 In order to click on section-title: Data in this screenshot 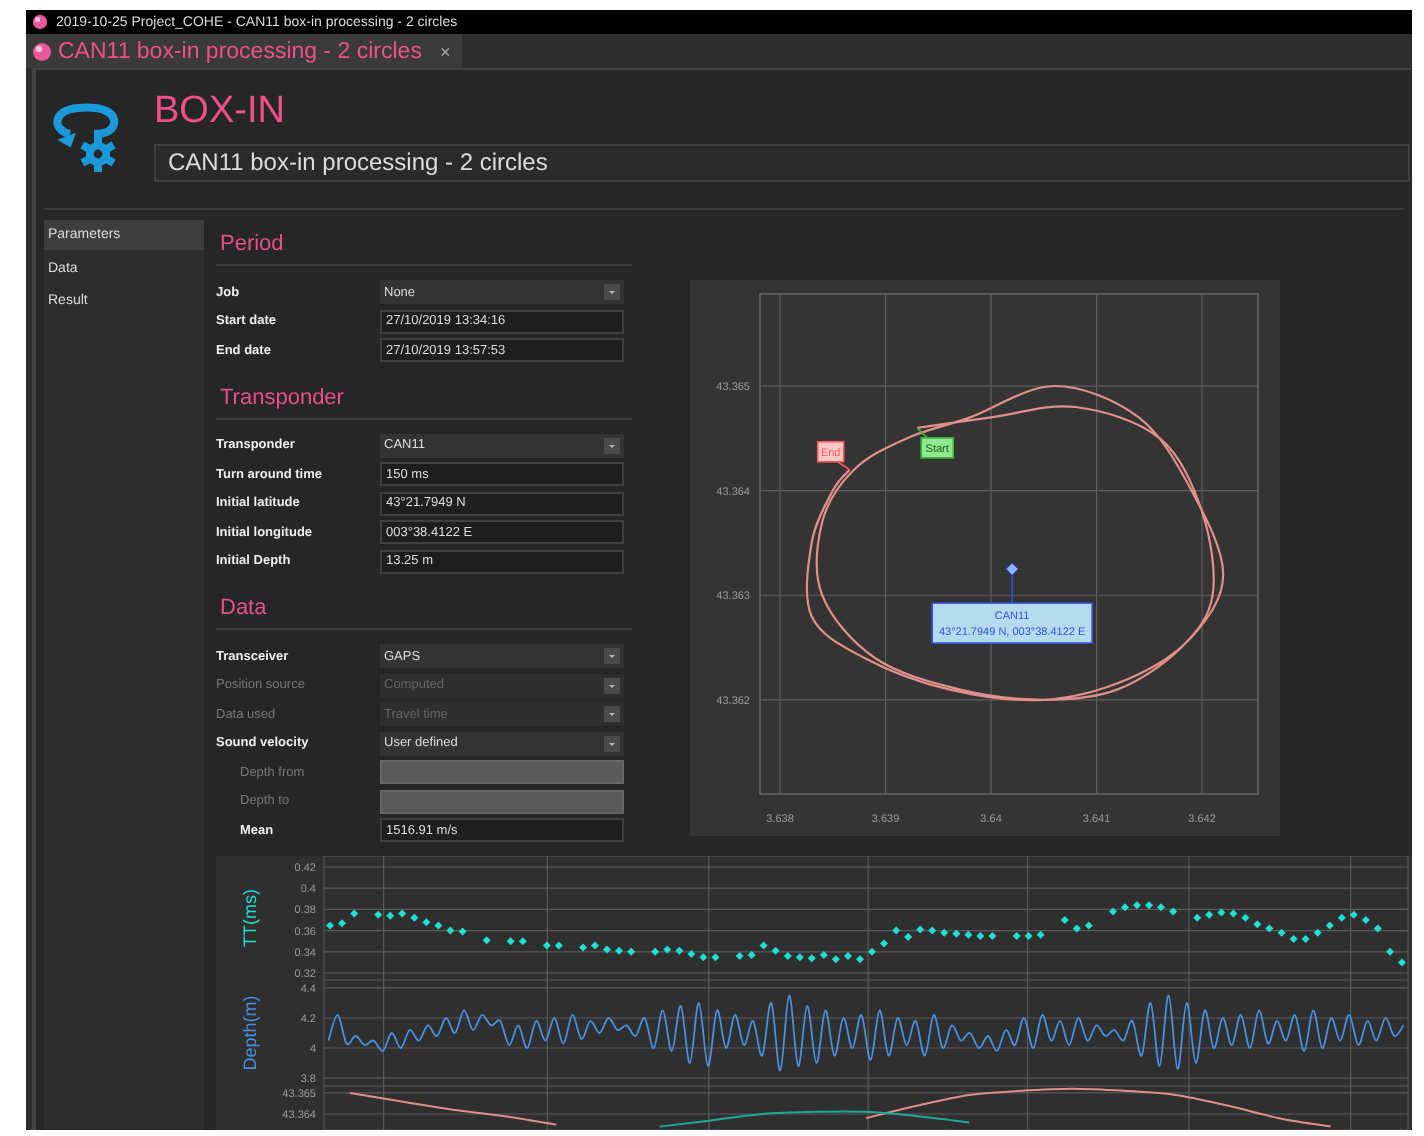, I will do `click(424, 607)`.